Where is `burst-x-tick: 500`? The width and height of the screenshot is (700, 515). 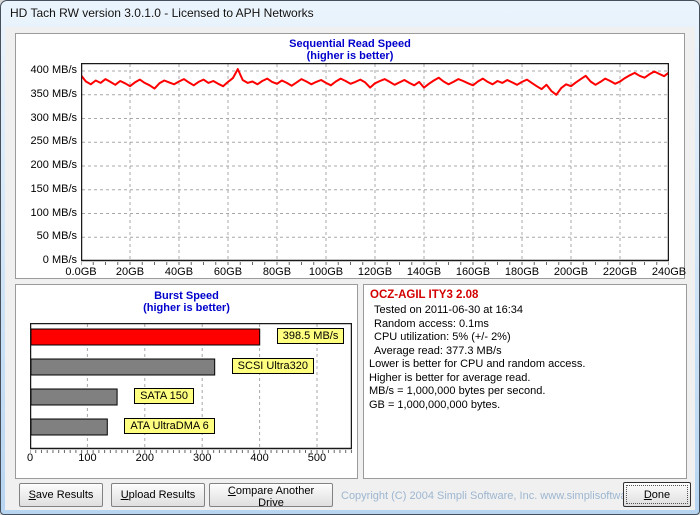 burst-x-tick: 500 is located at coordinates (317, 458).